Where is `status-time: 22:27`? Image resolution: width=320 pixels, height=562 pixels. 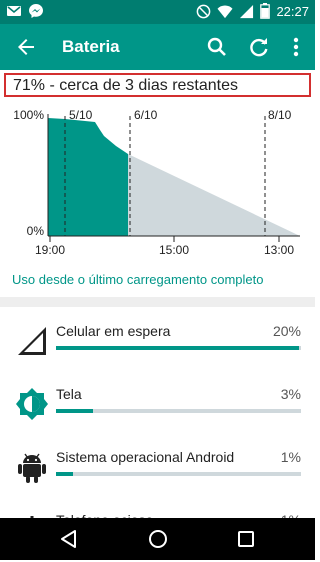 status-time: 22:27 is located at coordinates (292, 11).